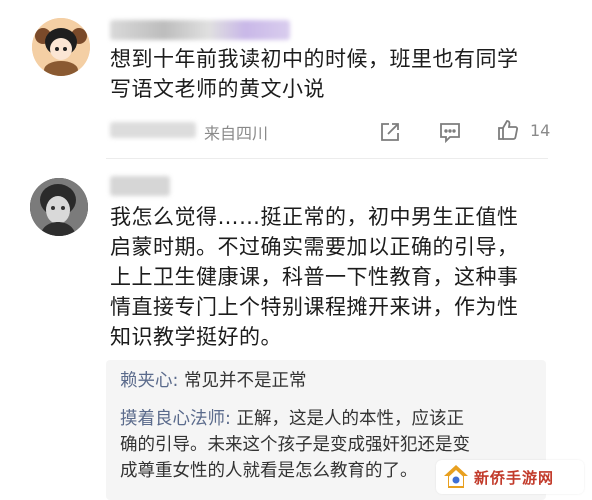 The height and width of the screenshot is (500, 592). Describe the element at coordinates (390, 132) in the screenshot. I see `share-icon` at that location.